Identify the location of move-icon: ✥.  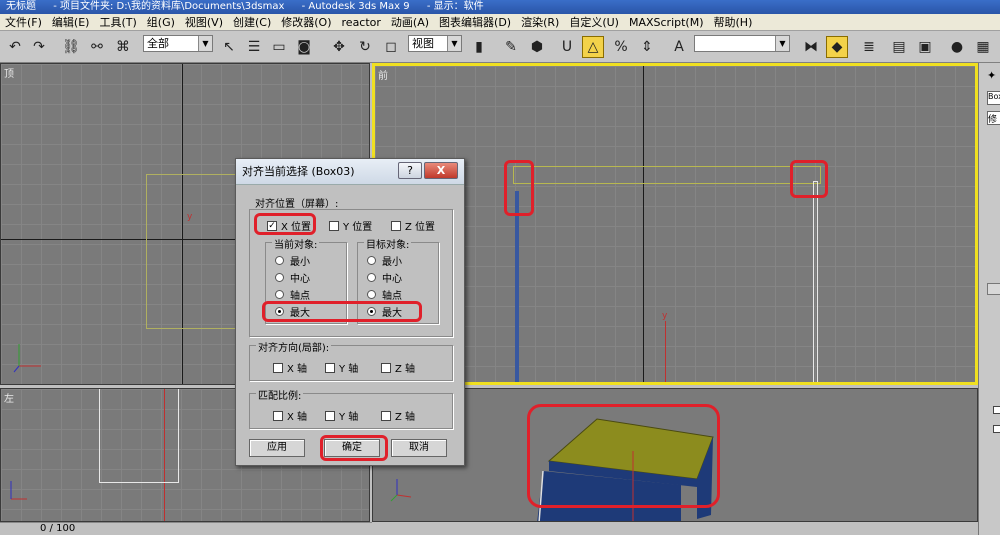
(339, 47).